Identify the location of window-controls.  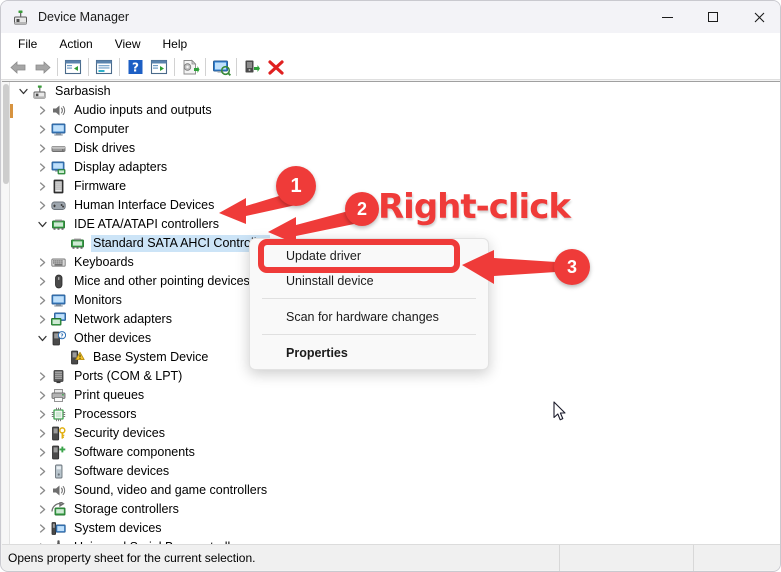
(712, 17).